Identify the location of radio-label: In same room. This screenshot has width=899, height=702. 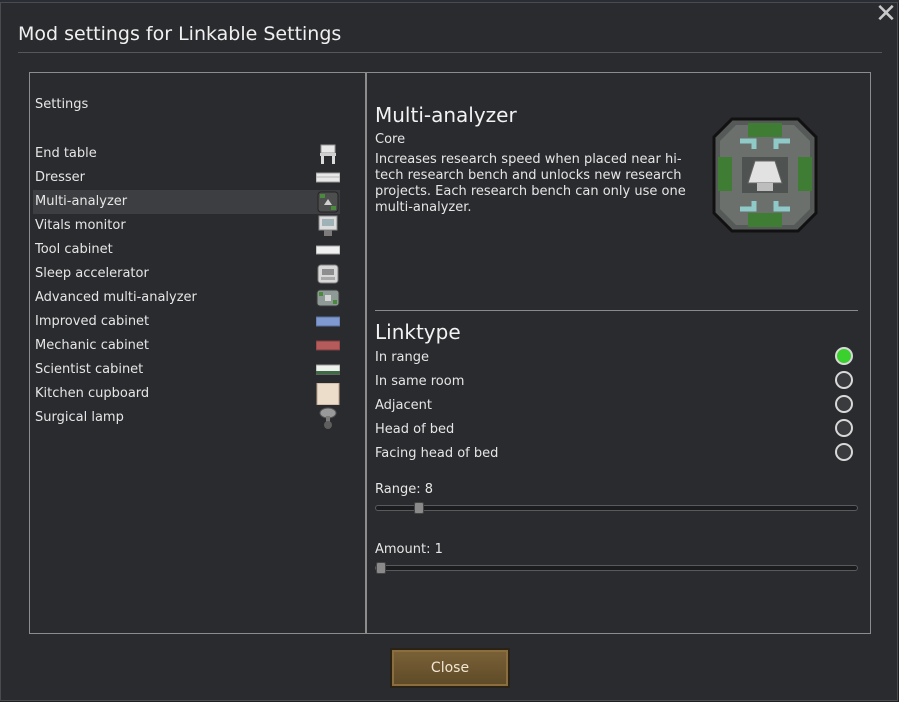
(420, 381).